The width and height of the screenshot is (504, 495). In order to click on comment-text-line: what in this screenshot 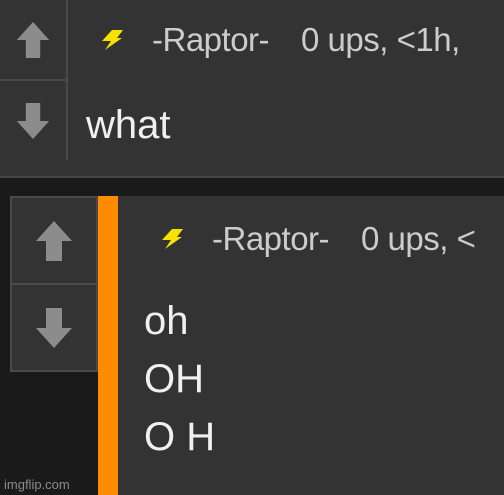, I will do `click(128, 125)`.